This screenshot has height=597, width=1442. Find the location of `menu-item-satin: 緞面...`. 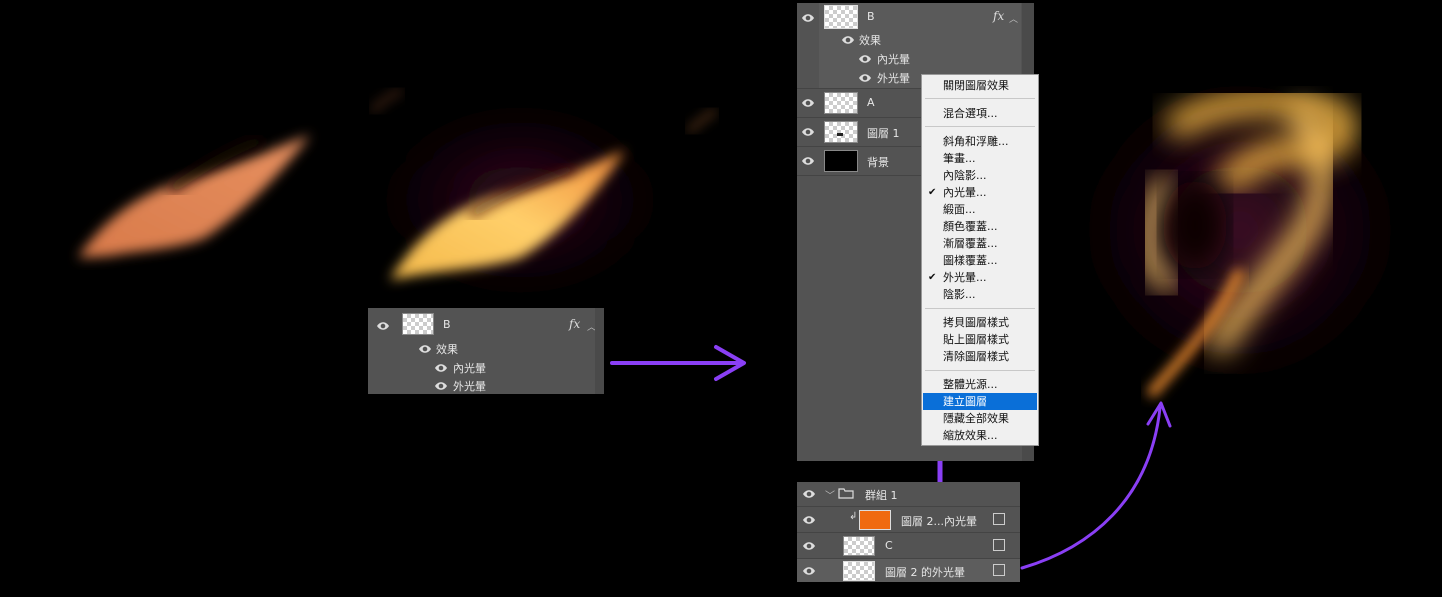

menu-item-satin: 緞面... is located at coordinates (980, 209).